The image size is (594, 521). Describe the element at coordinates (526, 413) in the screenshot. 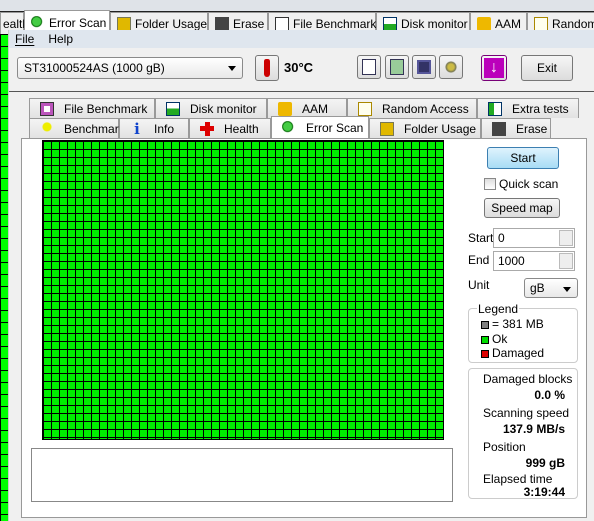

I see `scanning-speed-label: Scanning speed` at that location.